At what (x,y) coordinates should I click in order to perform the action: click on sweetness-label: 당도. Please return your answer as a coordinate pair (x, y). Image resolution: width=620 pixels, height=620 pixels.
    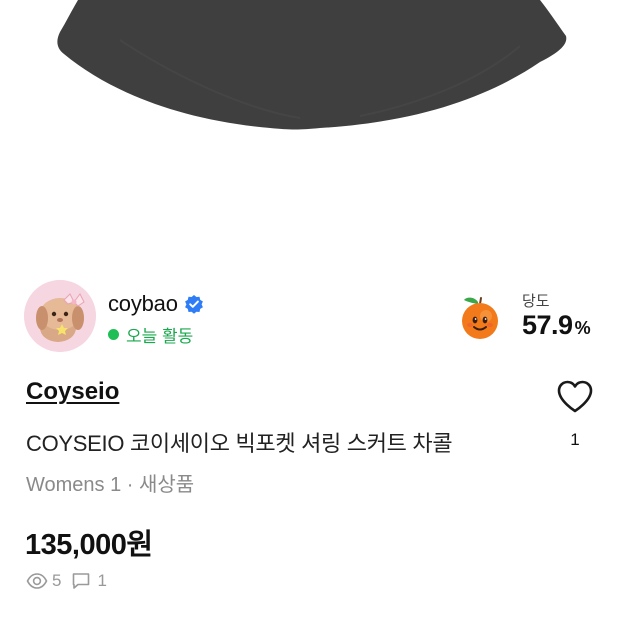
    Looking at the image, I should click on (536, 301).